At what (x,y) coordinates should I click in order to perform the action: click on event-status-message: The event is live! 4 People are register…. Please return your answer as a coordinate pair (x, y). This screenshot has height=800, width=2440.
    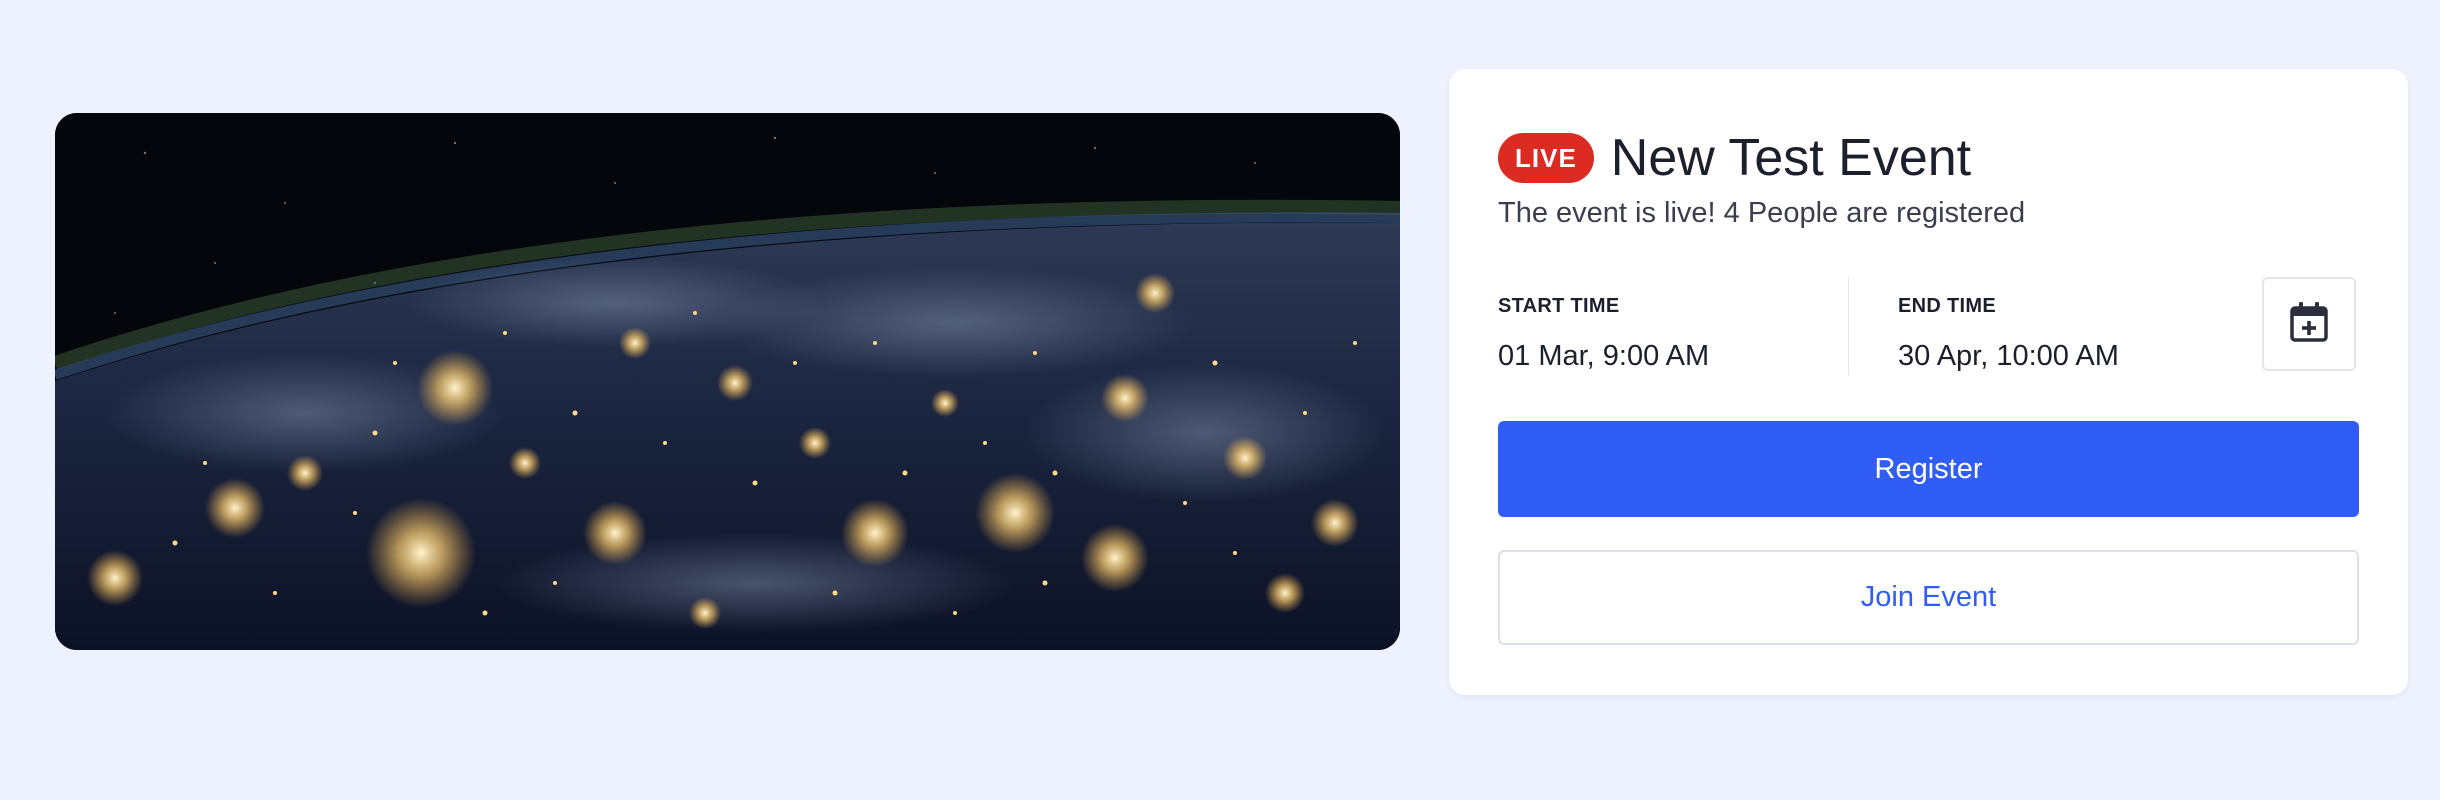
    Looking at the image, I should click on (1762, 213).